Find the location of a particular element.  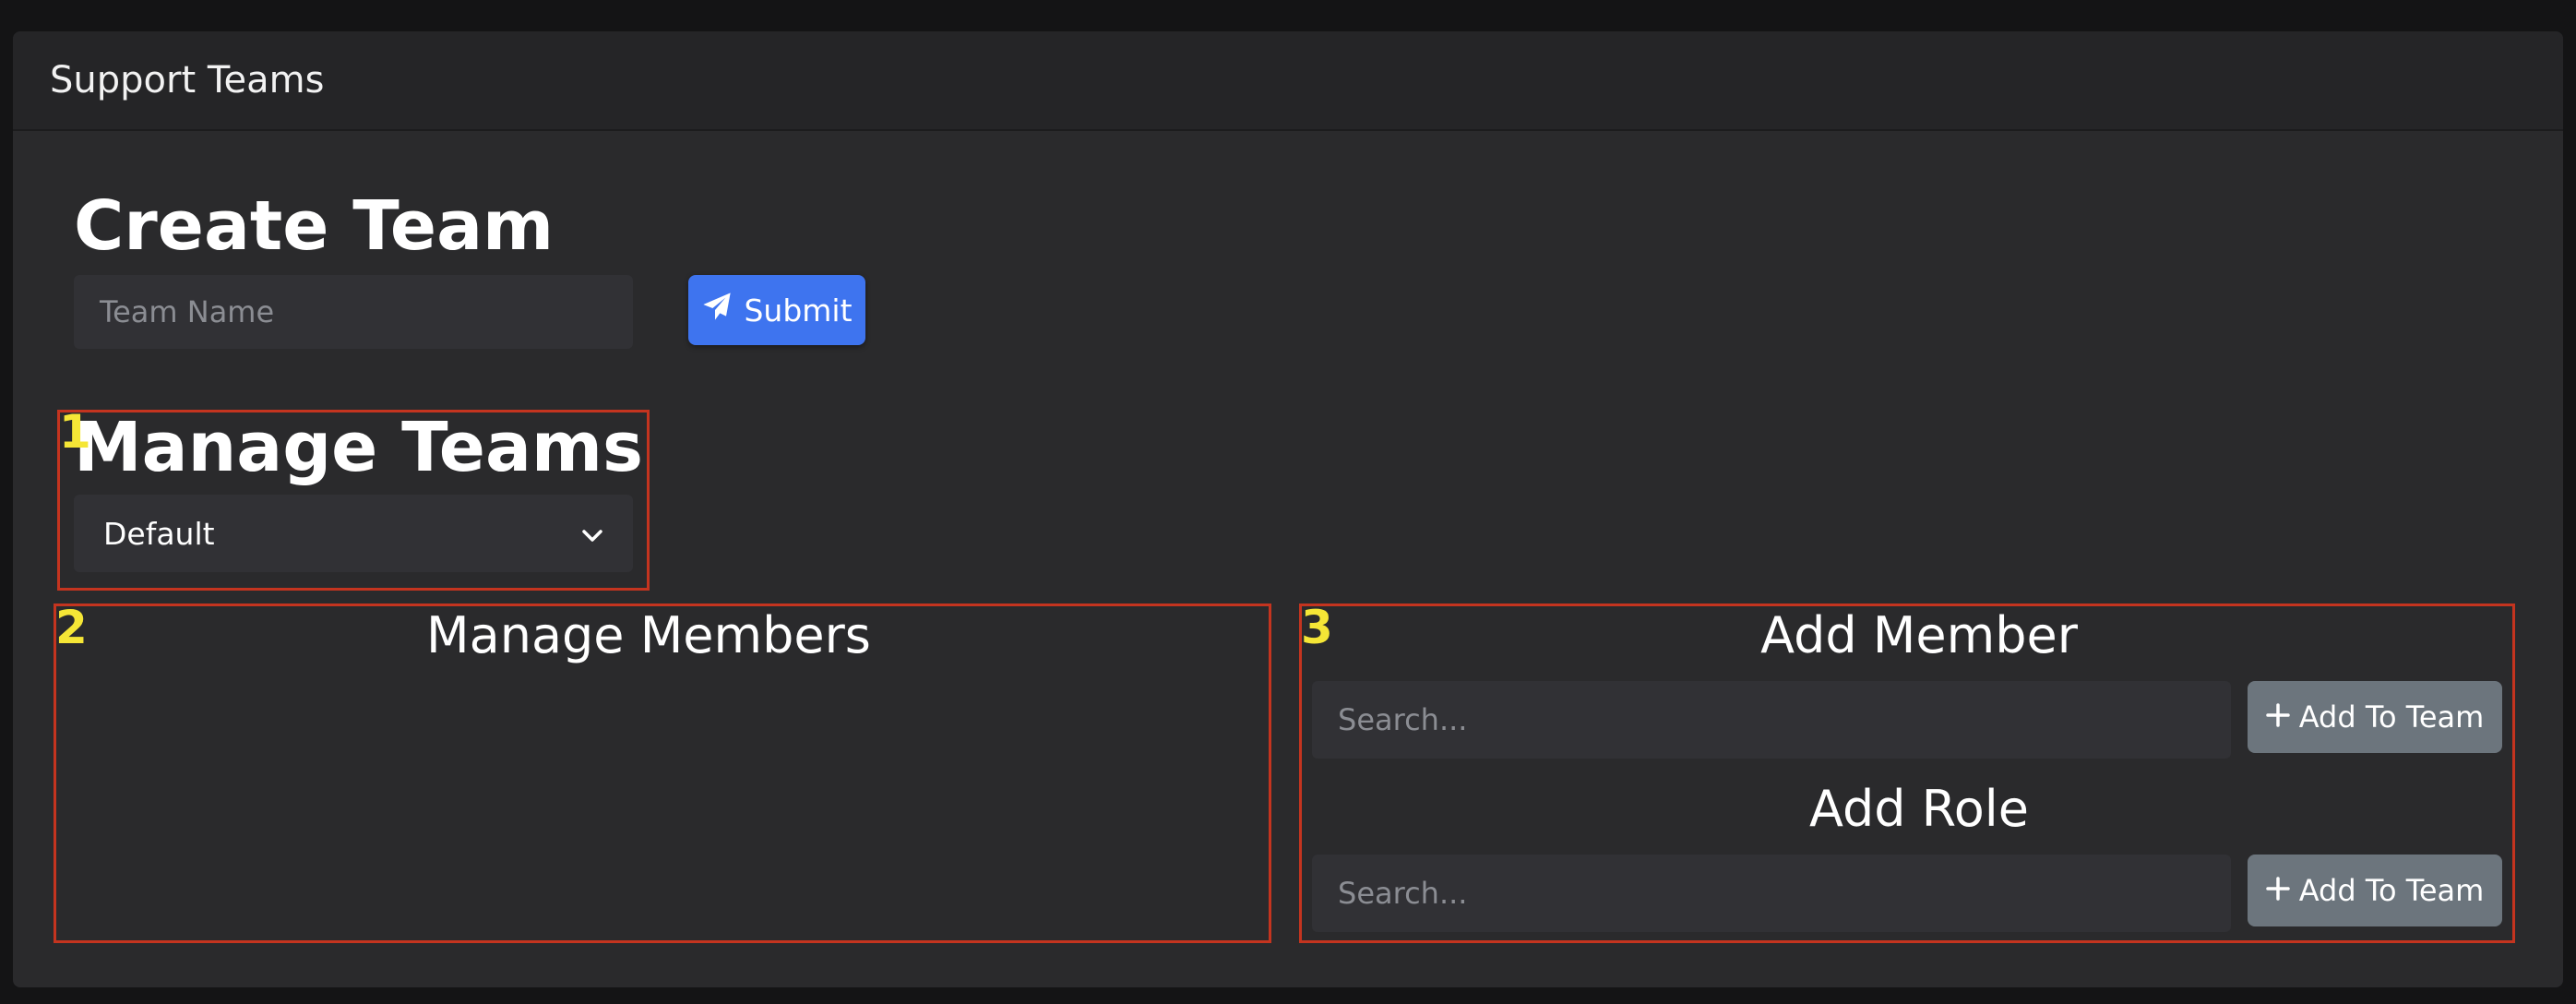

card-header: Support Teams is located at coordinates (1288, 81).